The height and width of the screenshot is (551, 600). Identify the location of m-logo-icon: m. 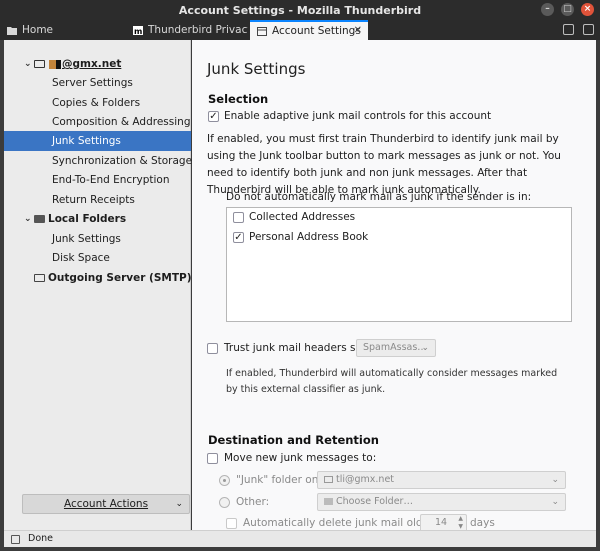
(138, 30).